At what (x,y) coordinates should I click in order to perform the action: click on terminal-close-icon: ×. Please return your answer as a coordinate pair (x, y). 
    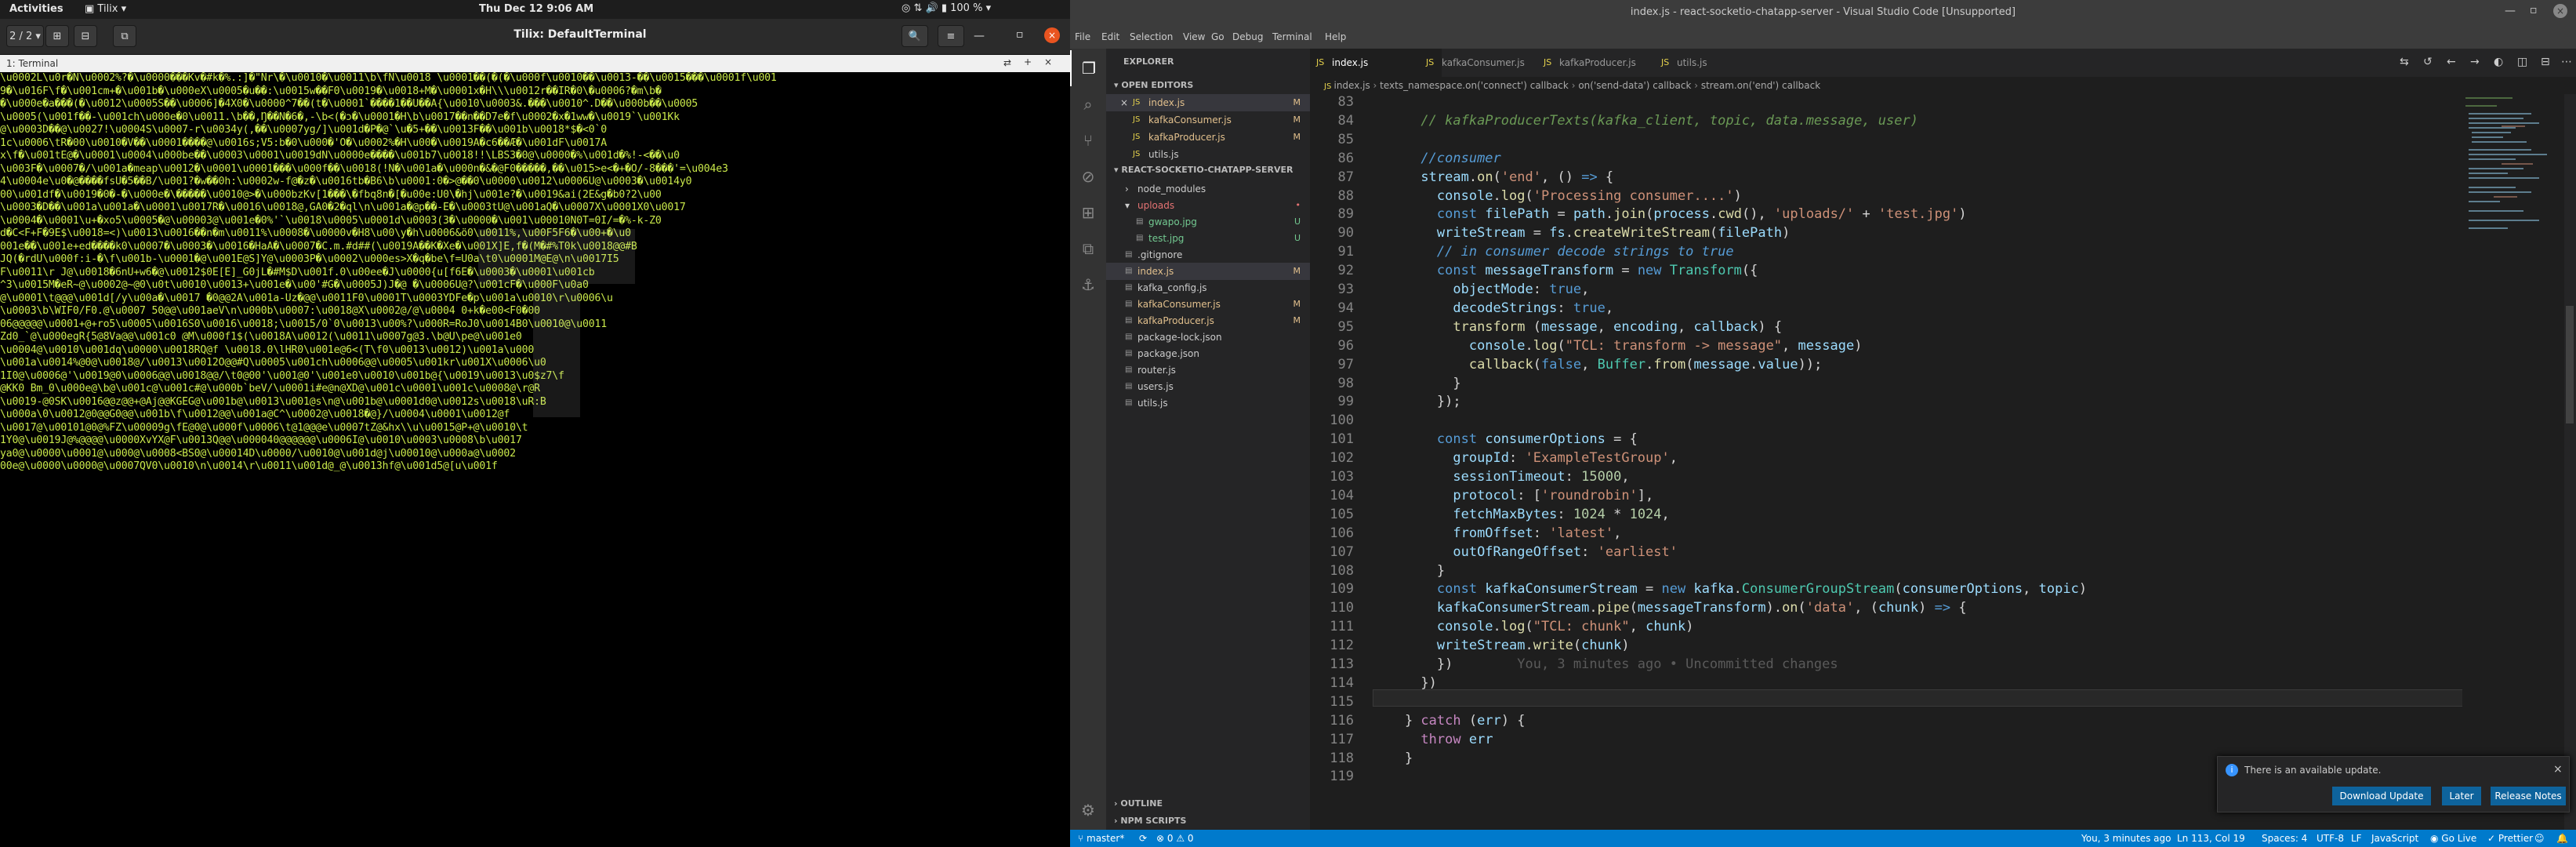
    Looking at the image, I should click on (1048, 61).